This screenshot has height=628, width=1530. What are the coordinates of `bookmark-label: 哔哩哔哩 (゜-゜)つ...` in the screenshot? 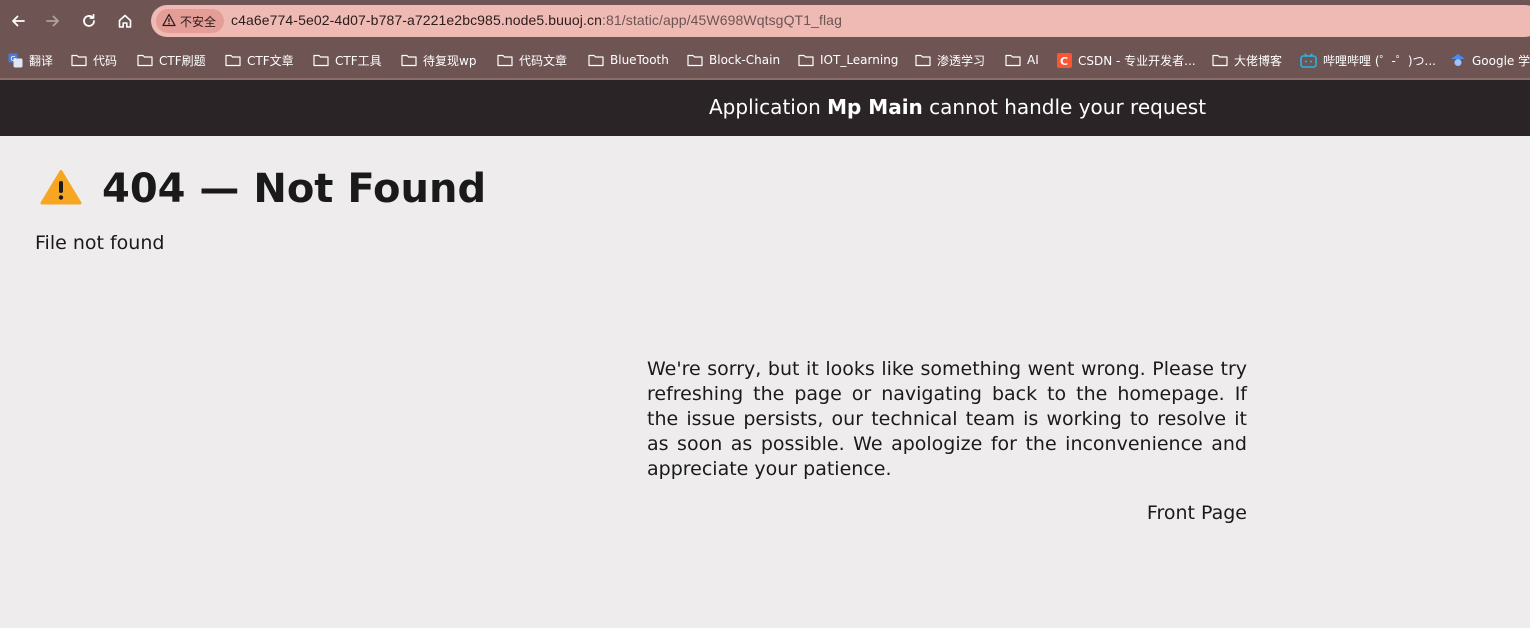 It's located at (1379, 60).